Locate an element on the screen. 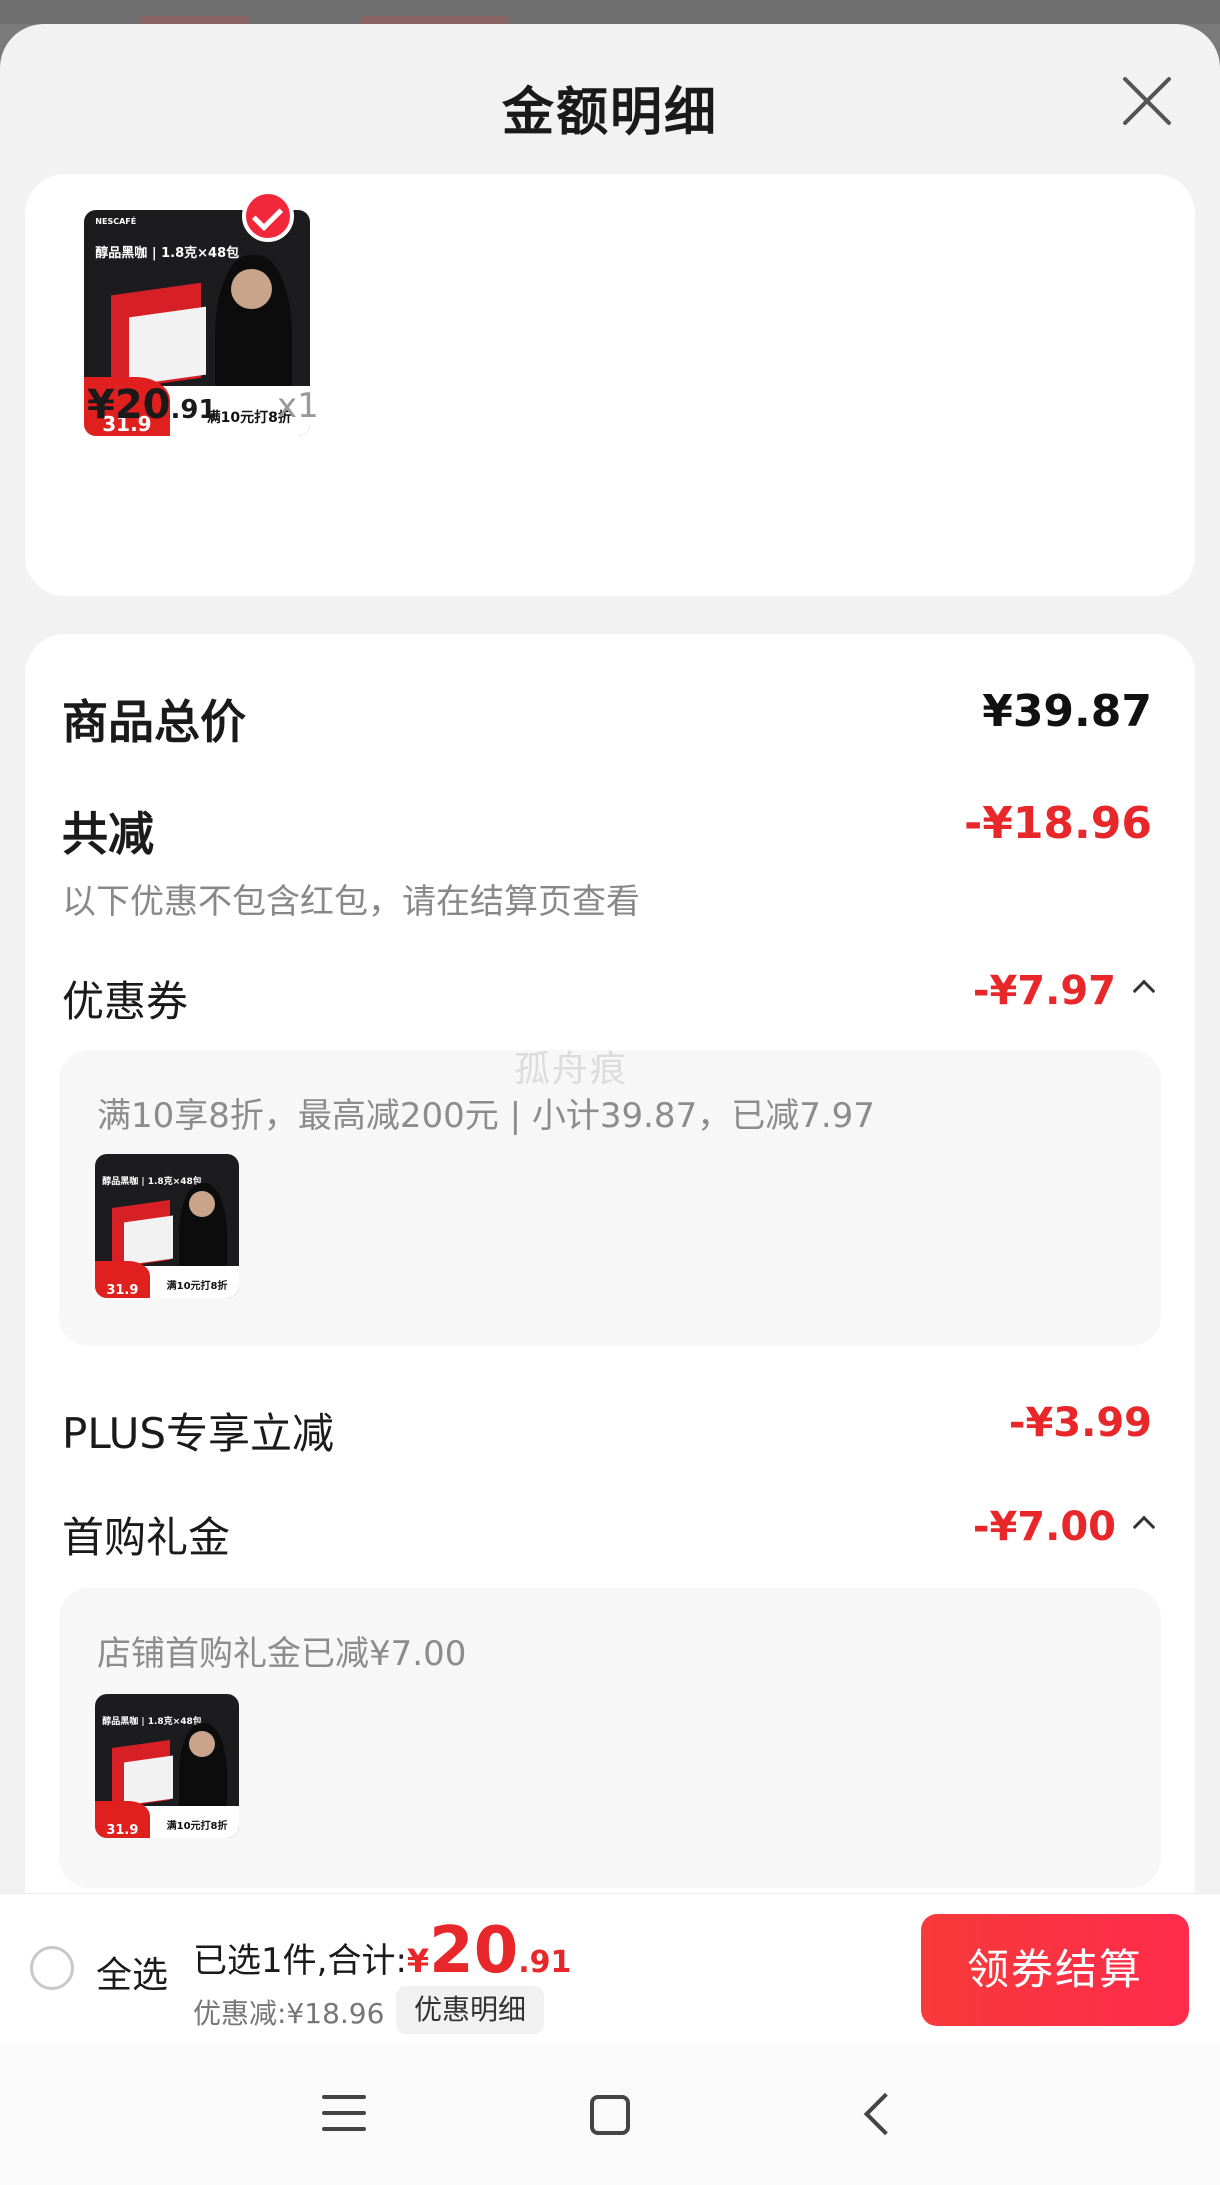 Image resolution: width=1220 pixels, height=2185 pixels. total-value: ¥39.87 is located at coordinates (1067, 711).